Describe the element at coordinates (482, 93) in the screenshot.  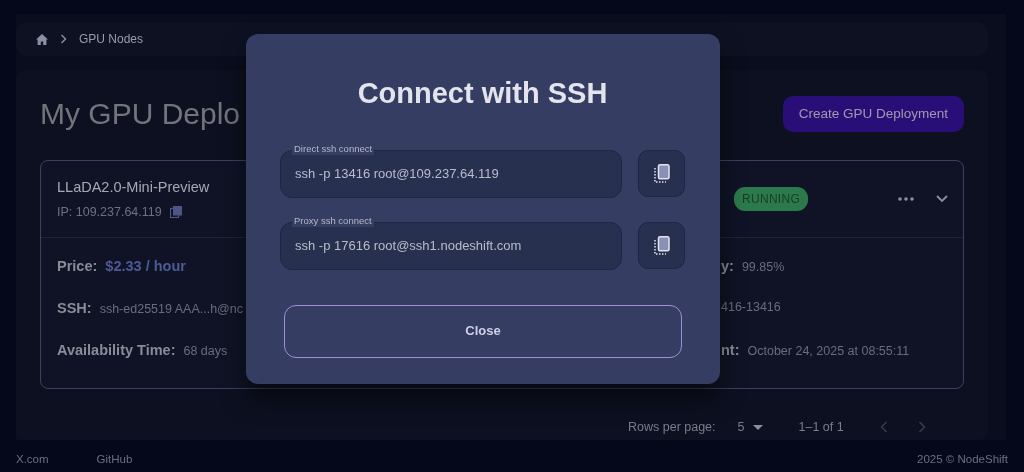
I see `dialog-title: Connect with SSH` at that location.